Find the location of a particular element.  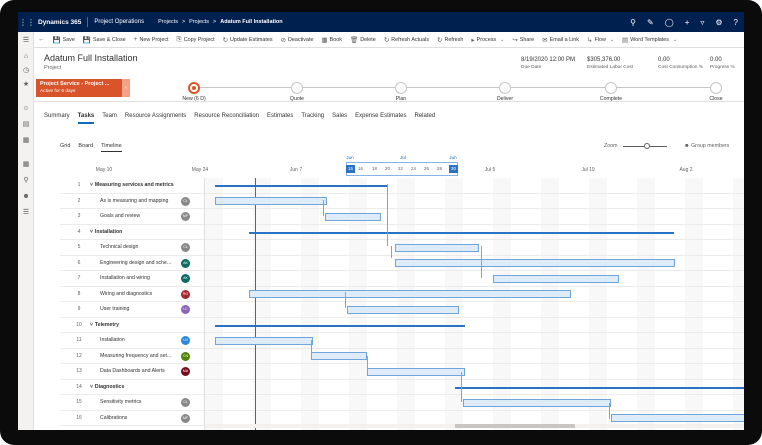

task-name: ˅ Installation is located at coordinates (106, 232).